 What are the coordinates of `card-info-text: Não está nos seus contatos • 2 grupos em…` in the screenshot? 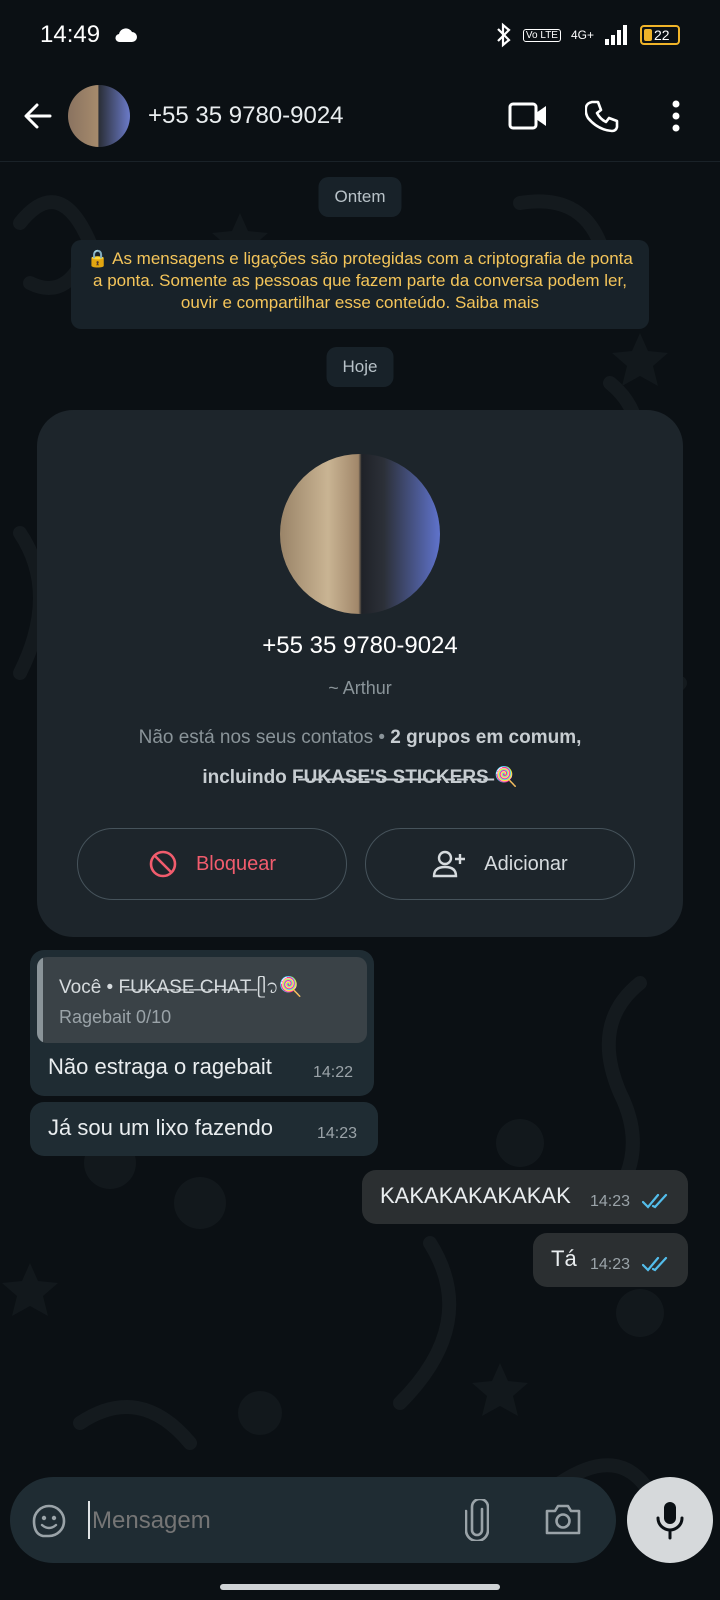 It's located at (360, 758).